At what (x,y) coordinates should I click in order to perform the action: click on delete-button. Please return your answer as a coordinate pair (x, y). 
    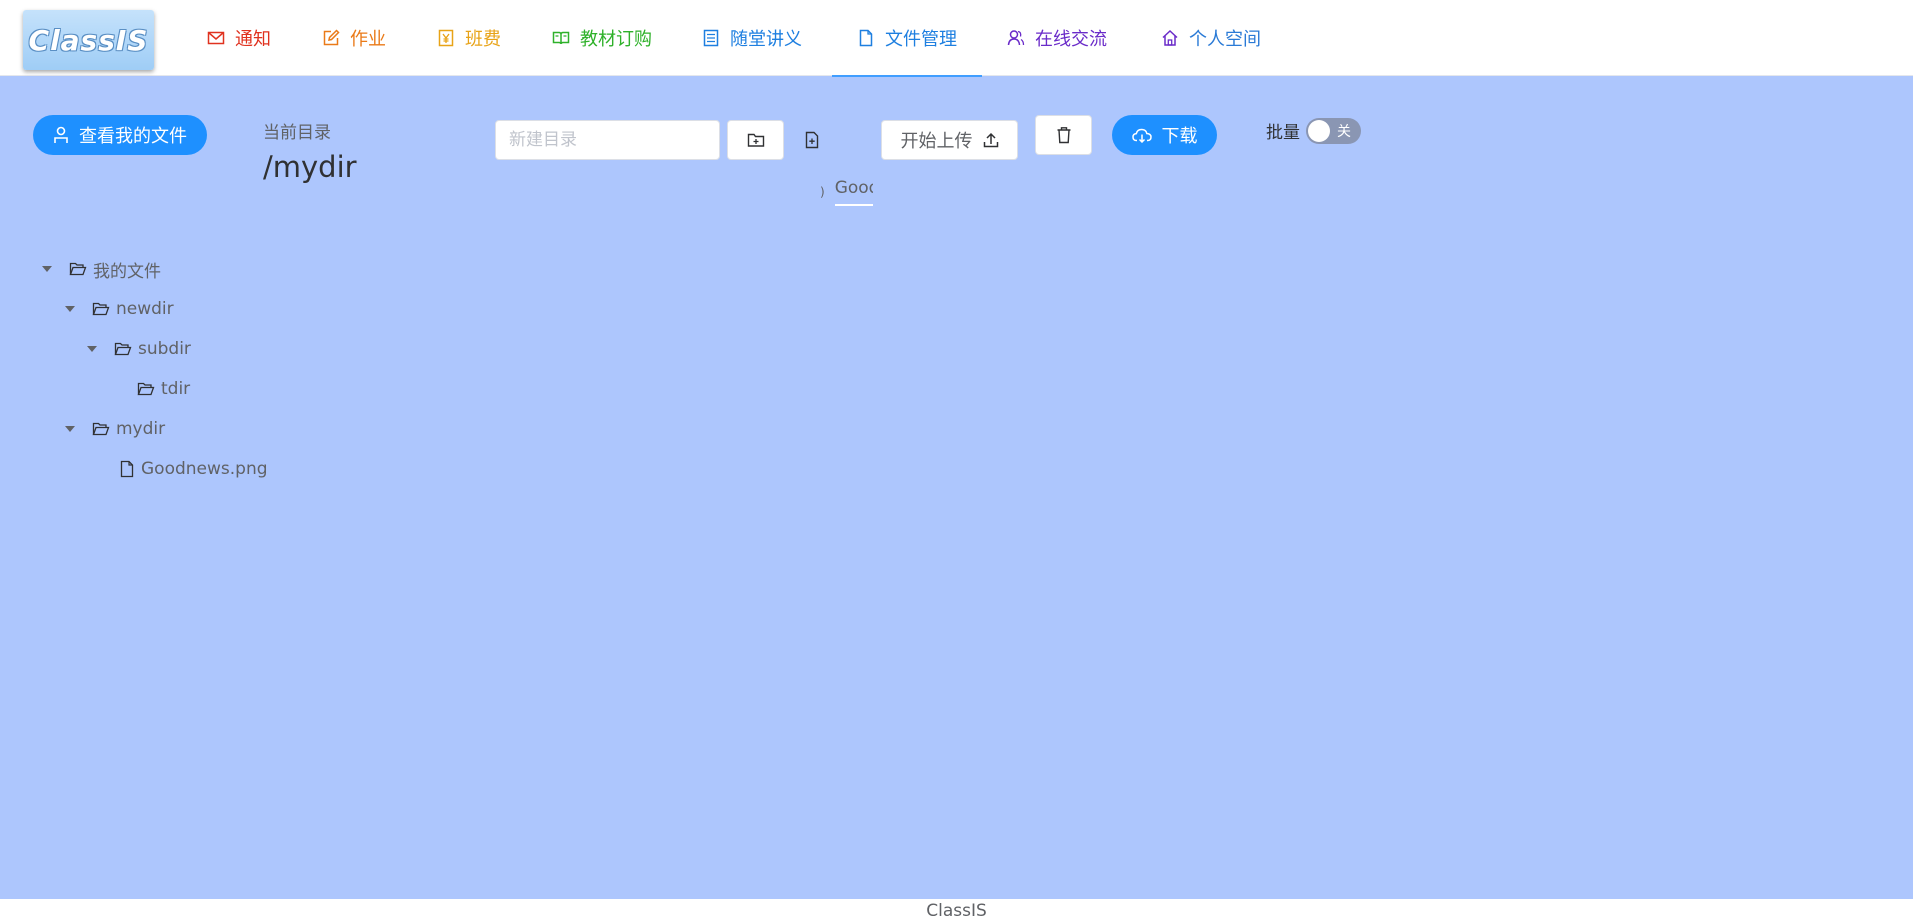
    Looking at the image, I should click on (1063, 135).